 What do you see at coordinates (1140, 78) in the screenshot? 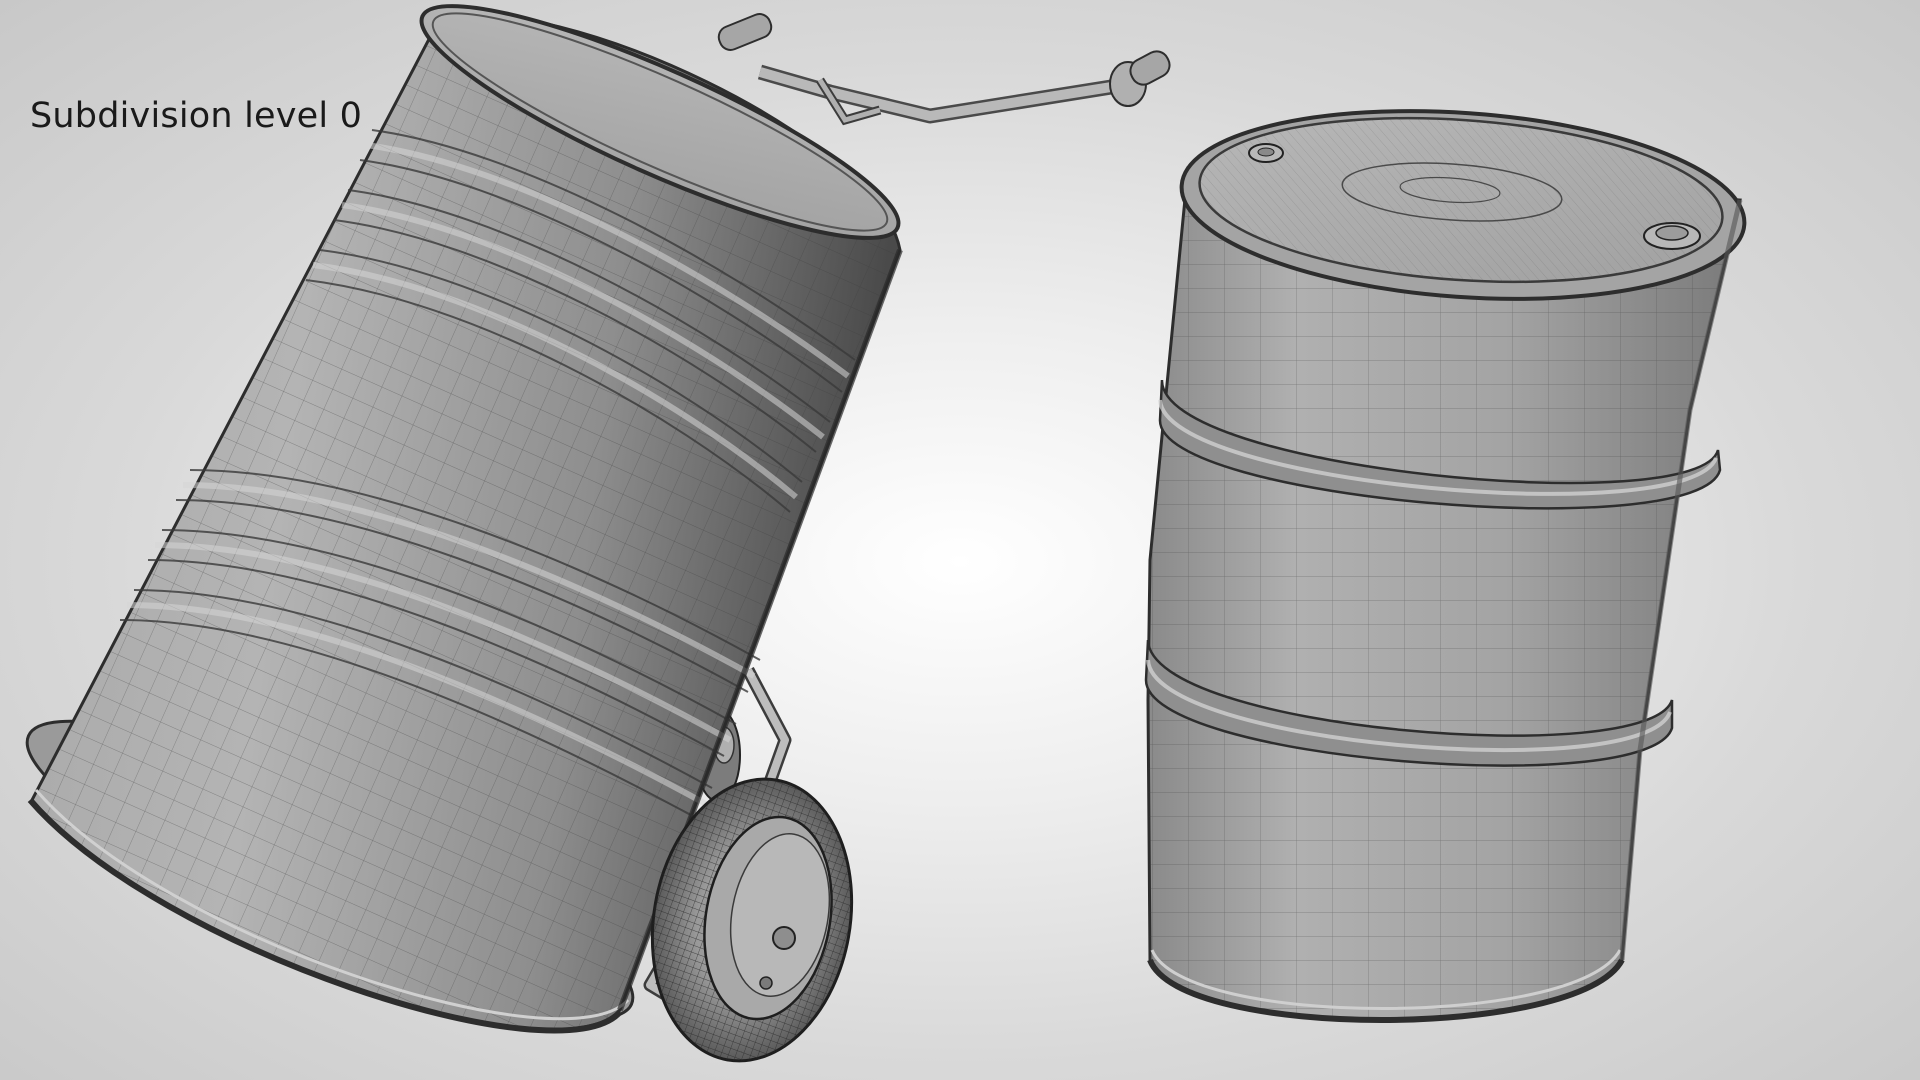
I see `handle-grip-right` at bounding box center [1140, 78].